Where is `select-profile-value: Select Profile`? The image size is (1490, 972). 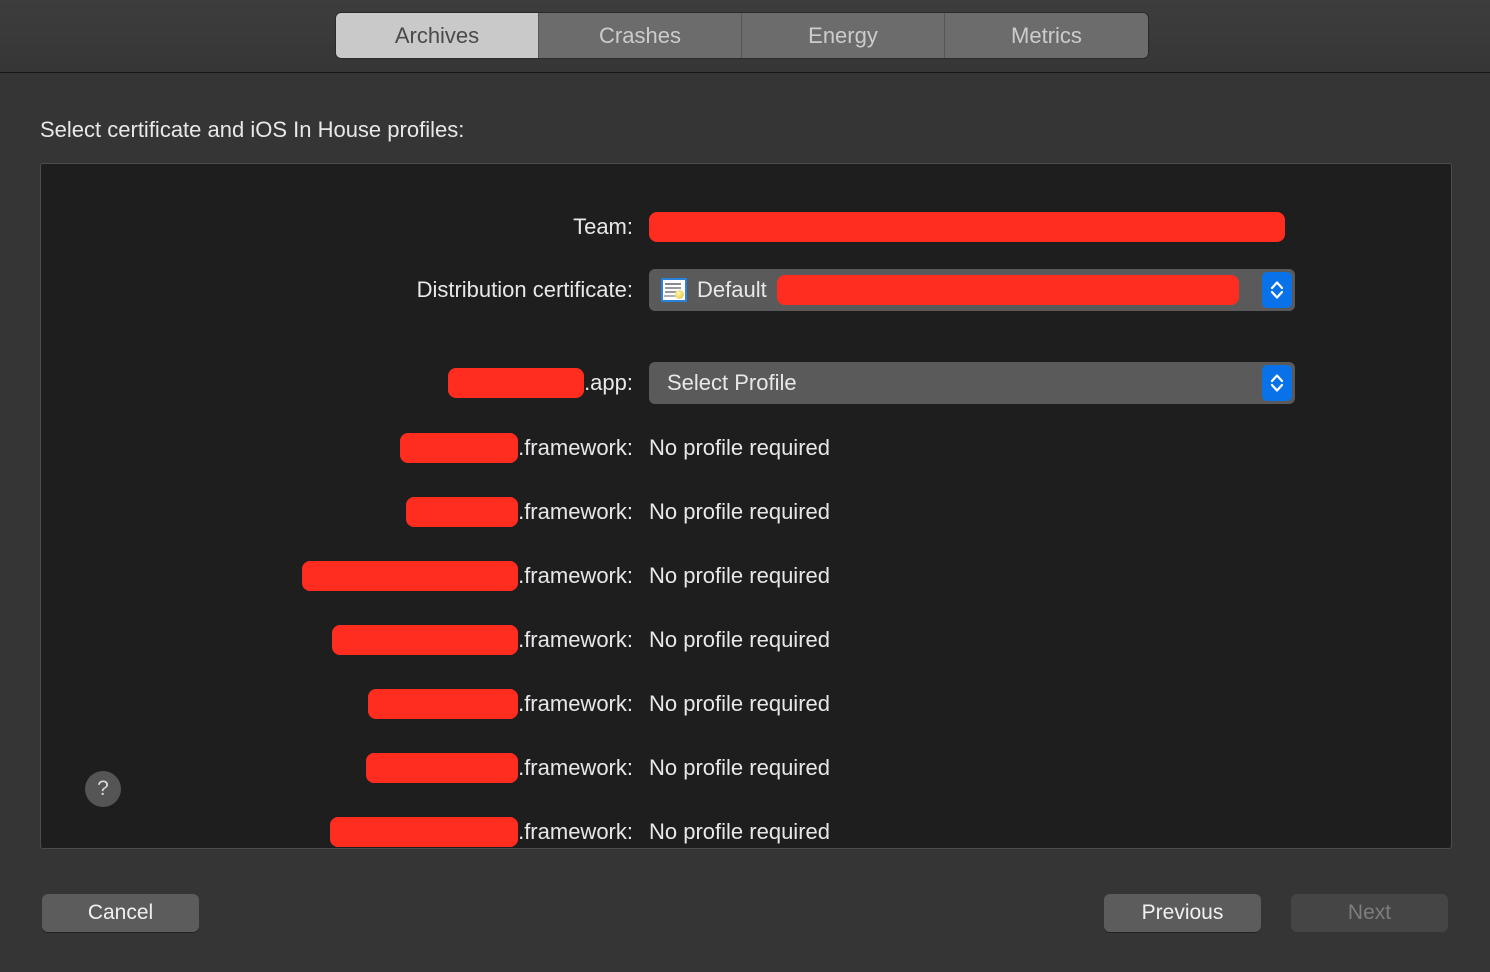 select-profile-value: Select Profile is located at coordinates (732, 382).